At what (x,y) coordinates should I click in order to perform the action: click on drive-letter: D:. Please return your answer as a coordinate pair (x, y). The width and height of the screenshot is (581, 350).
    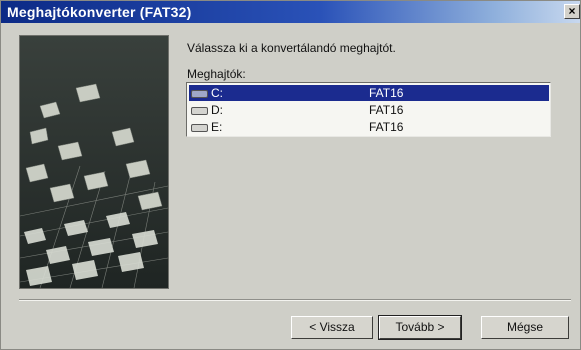
    Looking at the image, I should click on (217, 110).